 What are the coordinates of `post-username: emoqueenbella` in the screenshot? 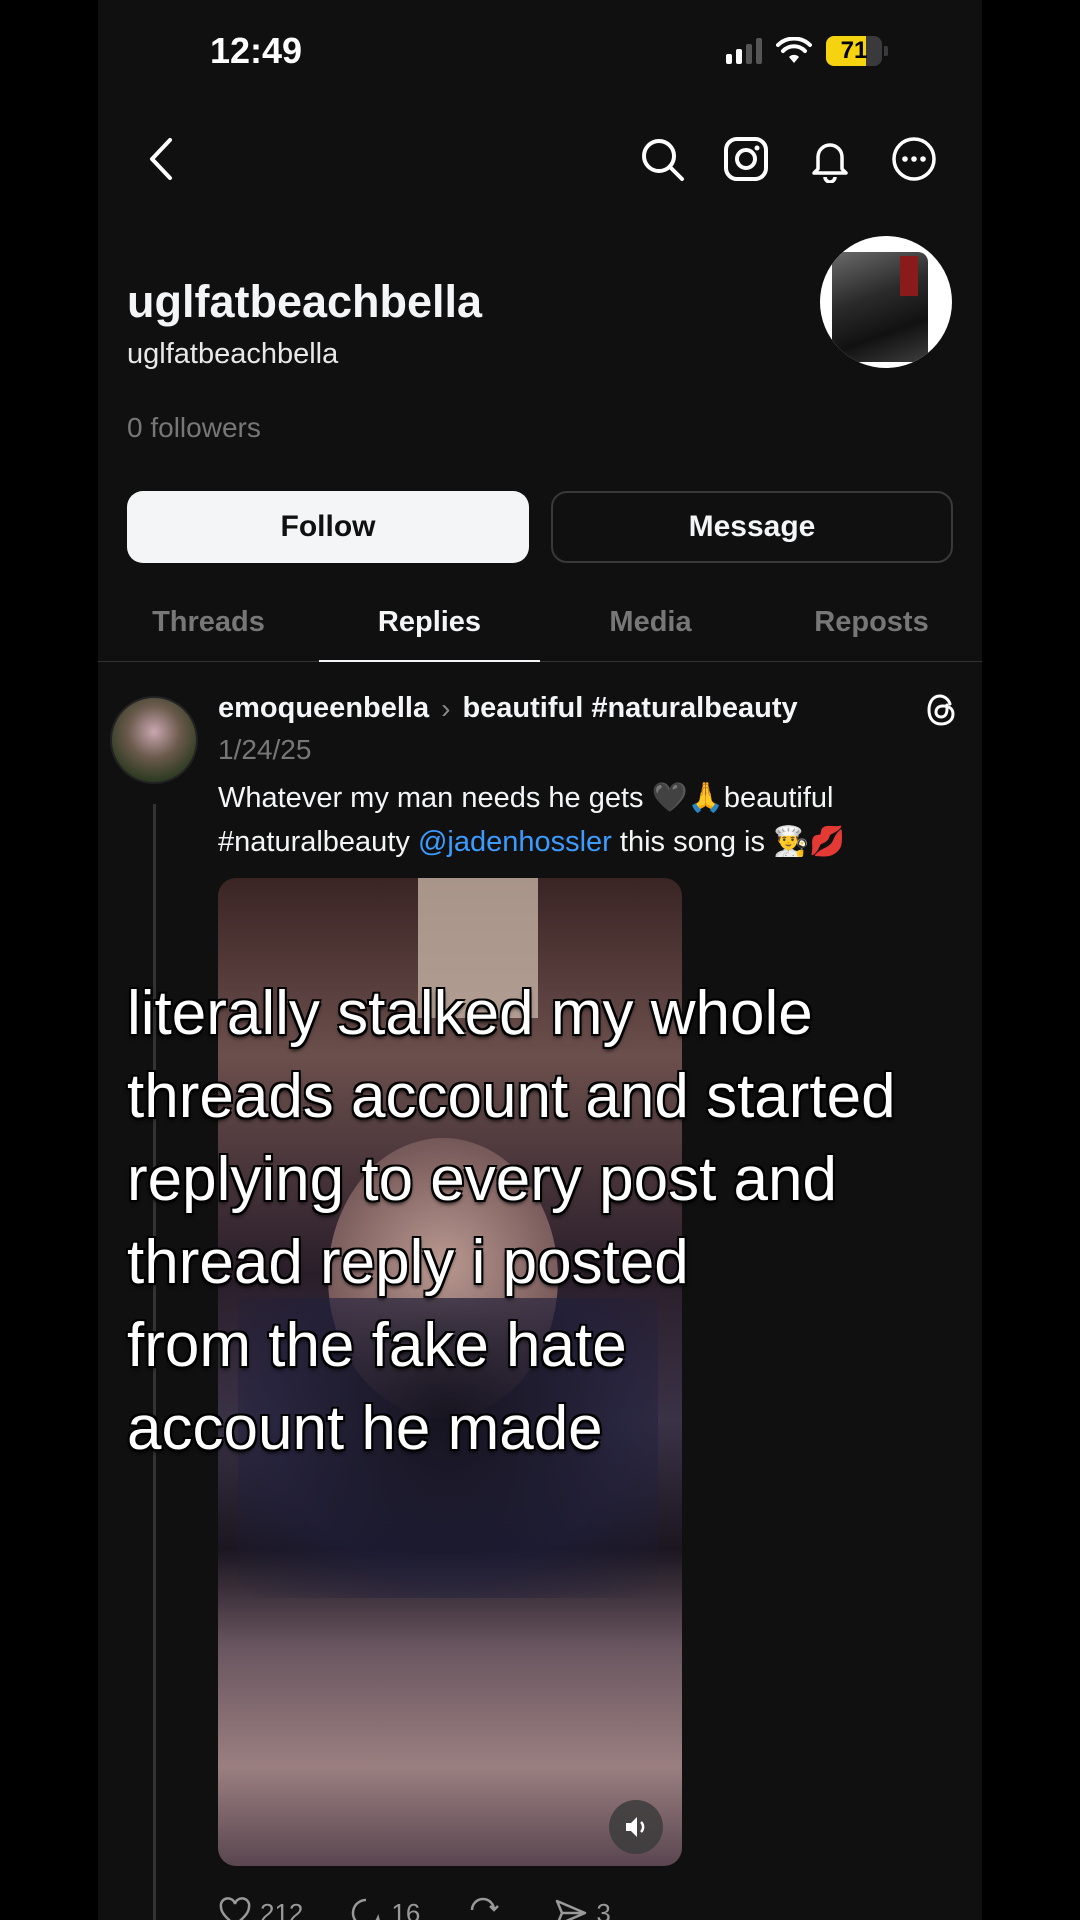 It's located at (323, 708).